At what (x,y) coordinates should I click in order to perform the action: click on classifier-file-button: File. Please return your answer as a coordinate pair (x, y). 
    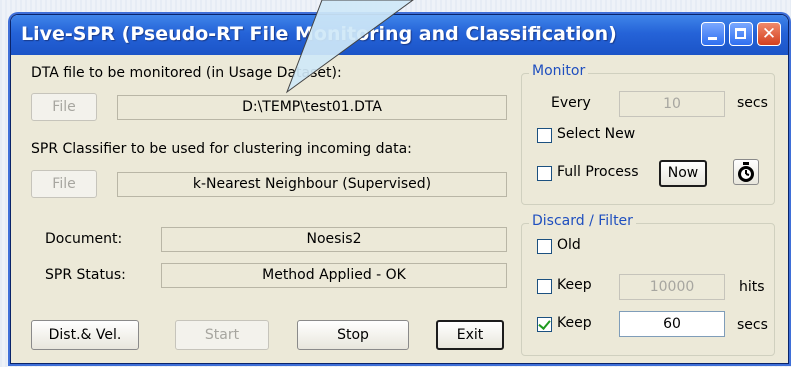
    Looking at the image, I should click on (64, 184).